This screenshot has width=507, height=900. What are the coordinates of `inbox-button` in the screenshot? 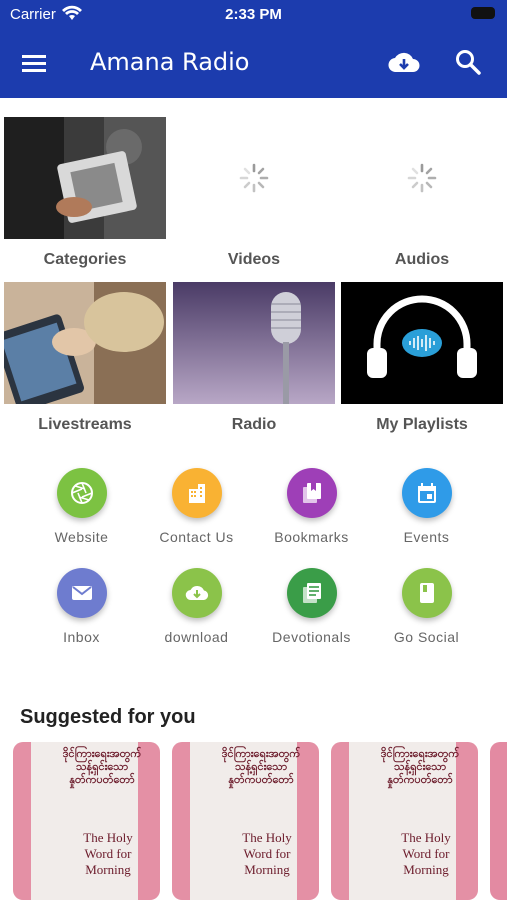 It's located at (82, 593).